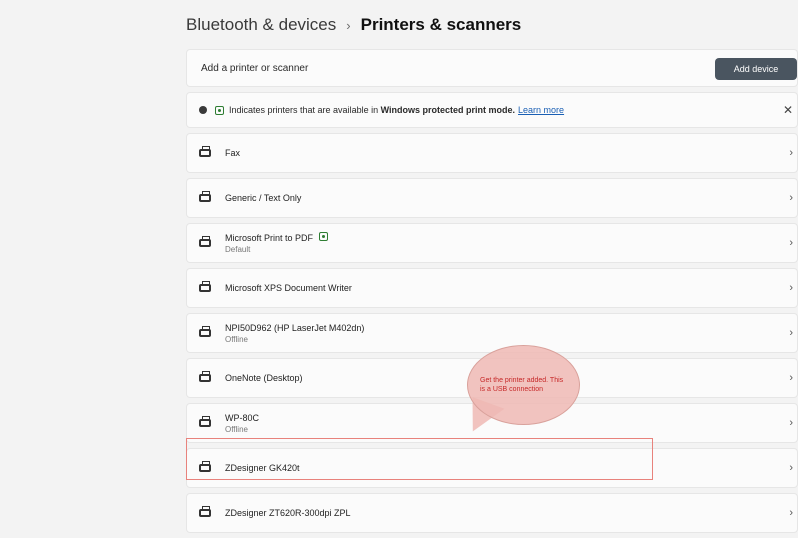  What do you see at coordinates (492, 153) in the screenshot?
I see `printer-row-fax: Fax ›` at bounding box center [492, 153].